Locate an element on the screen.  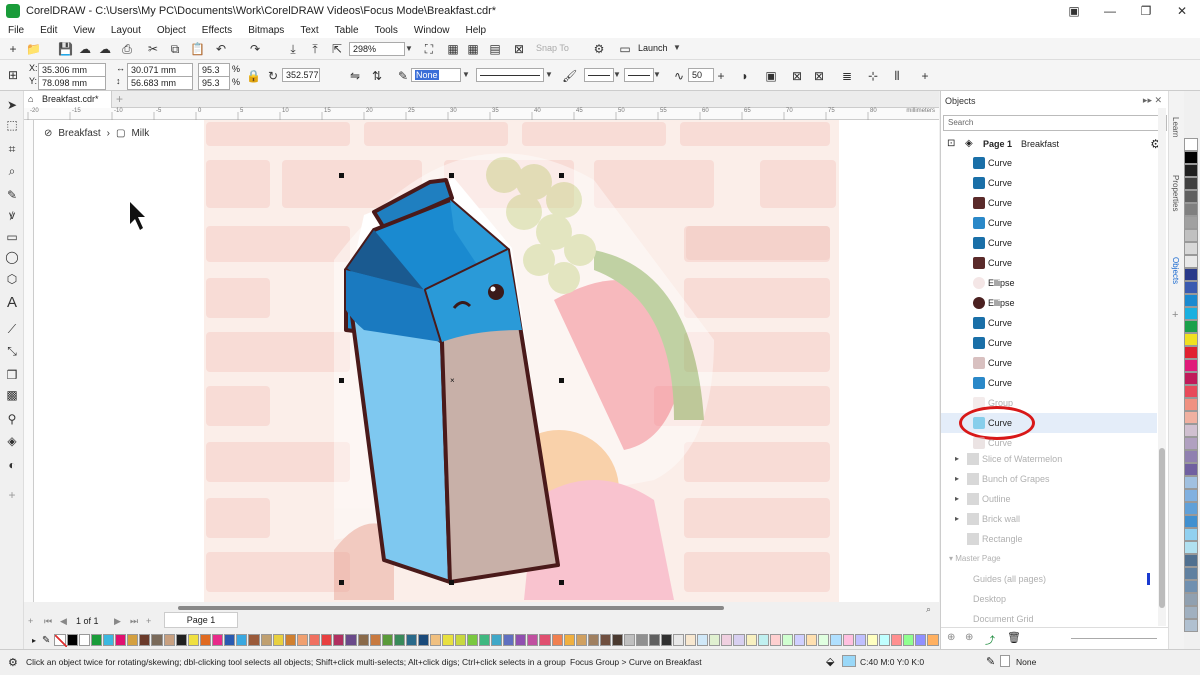
objects-scrollbar-thumb is located at coordinates (1162, 528).